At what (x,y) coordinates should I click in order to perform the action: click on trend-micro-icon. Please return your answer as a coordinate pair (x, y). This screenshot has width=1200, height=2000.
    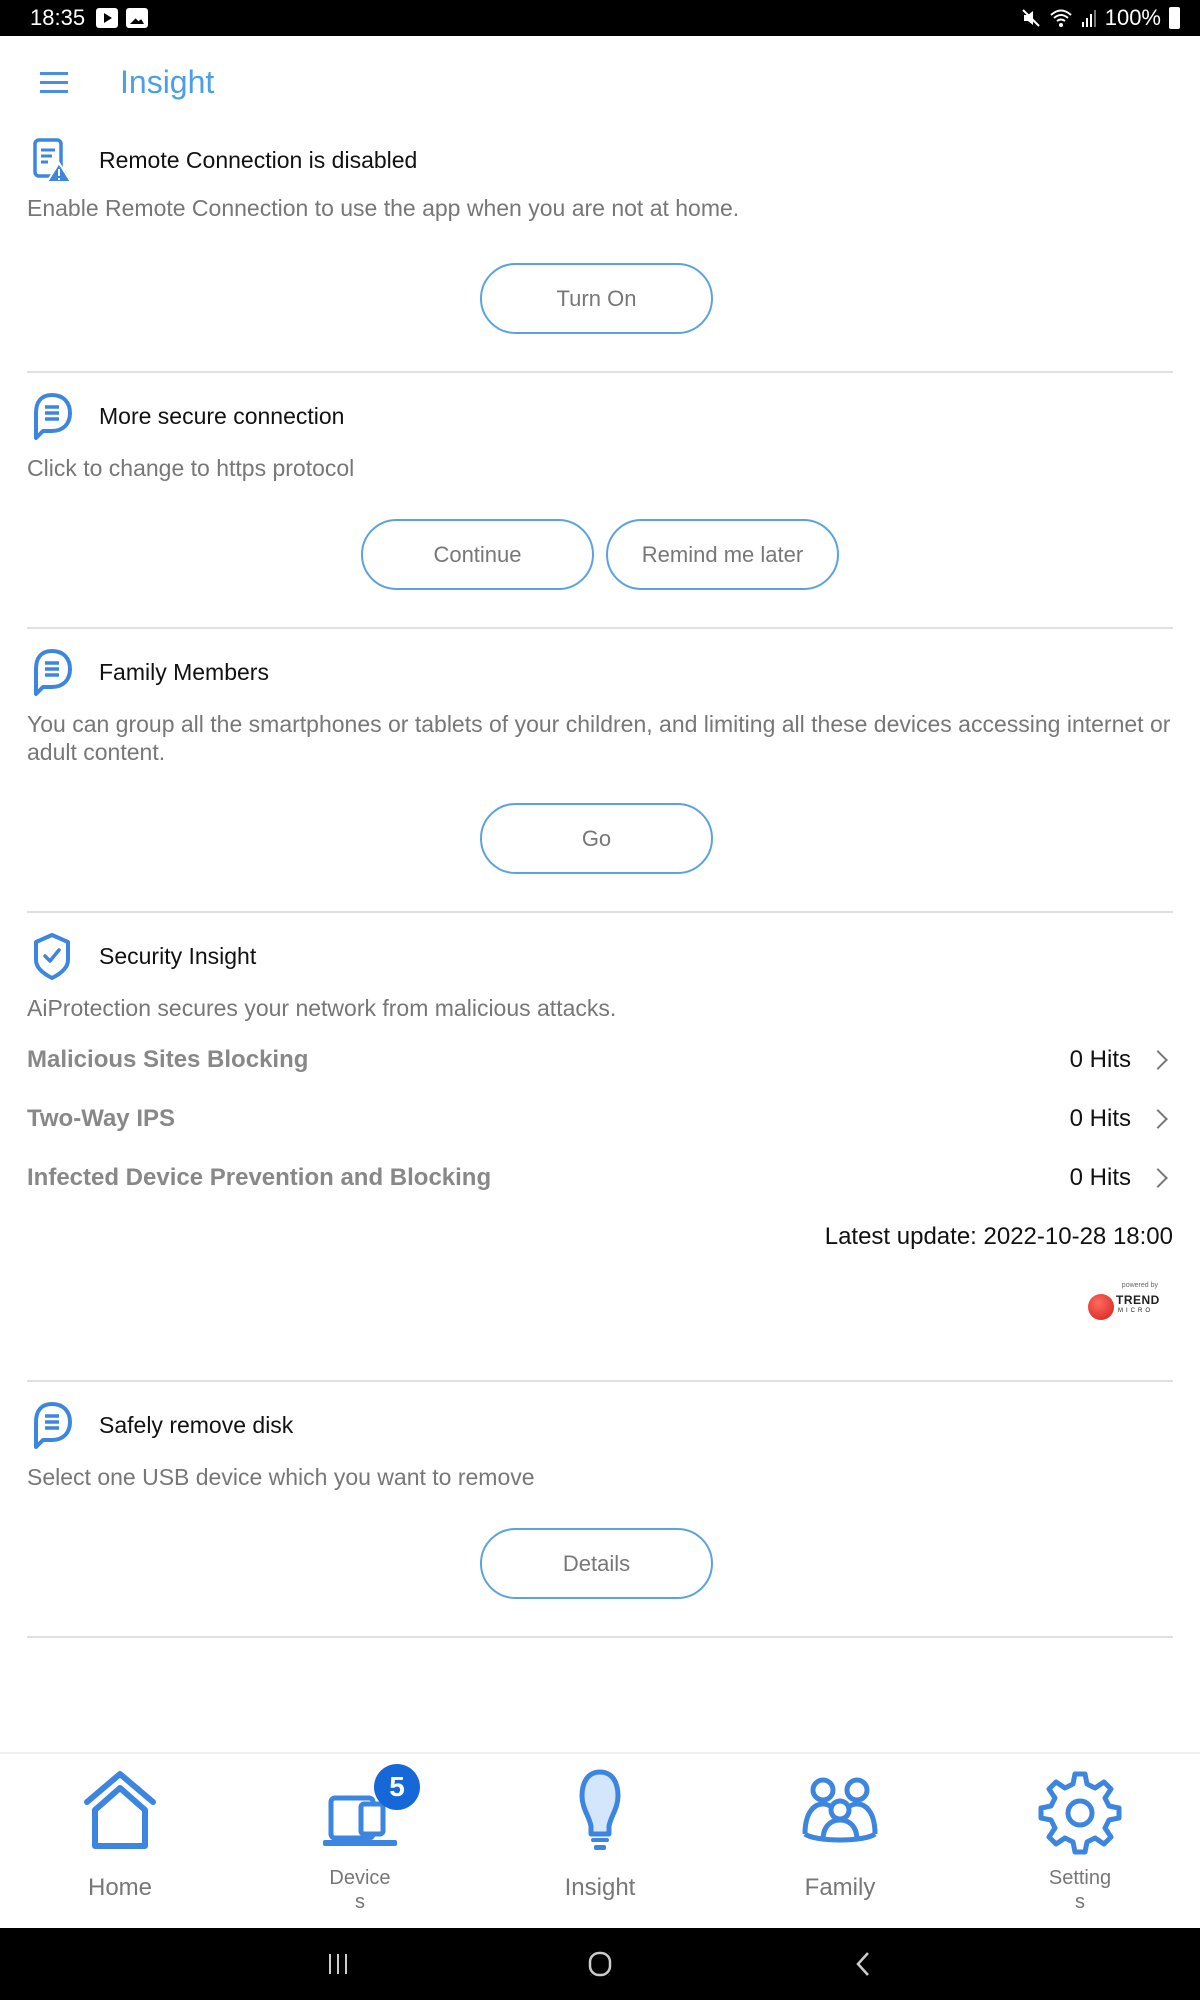
    Looking at the image, I should click on (1101, 1307).